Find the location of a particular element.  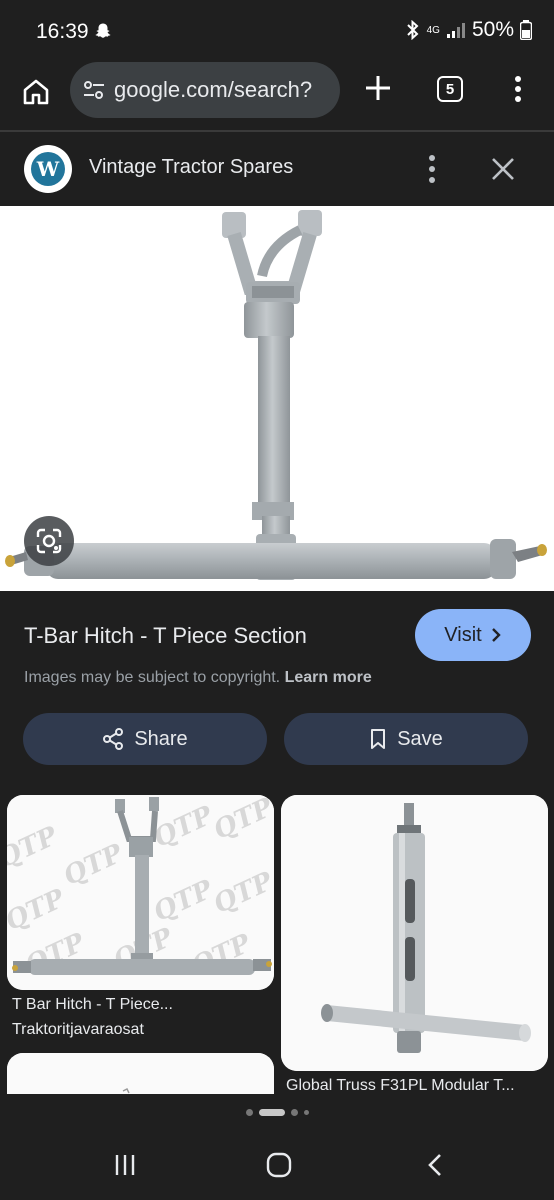

copyright-text: Images may be subject to copyright. is located at coordinates (152, 677).